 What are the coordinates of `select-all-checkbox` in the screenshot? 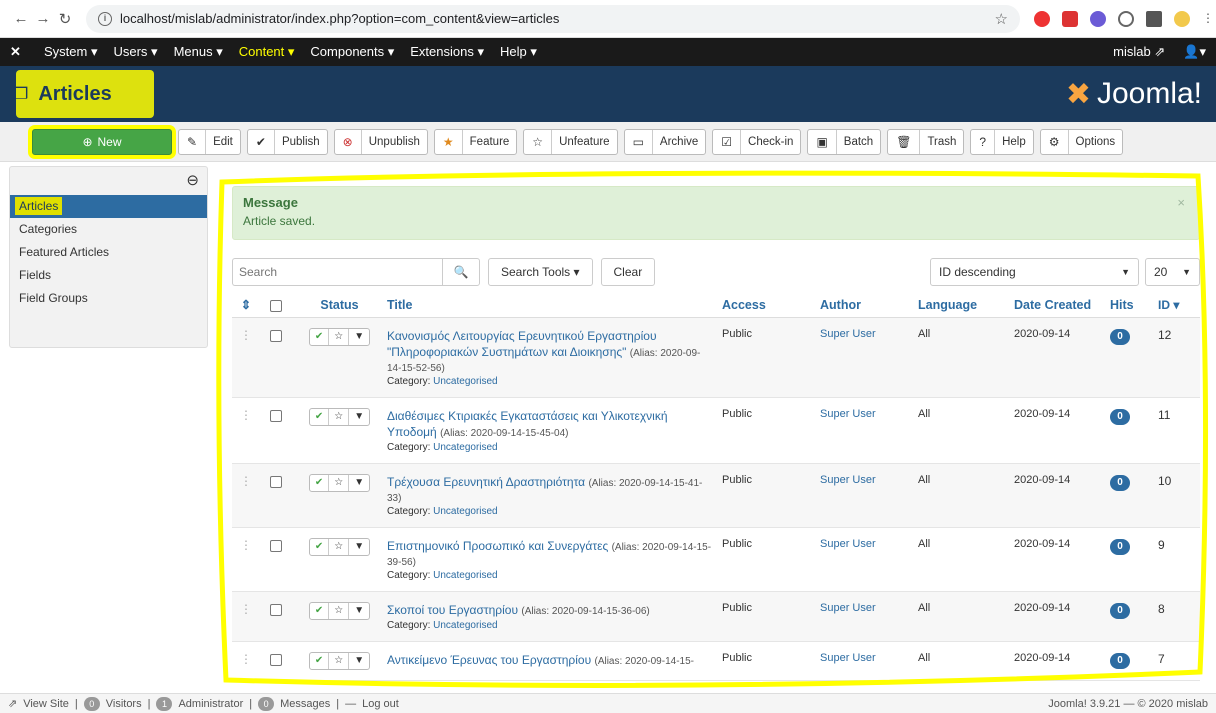 It's located at (276, 305).